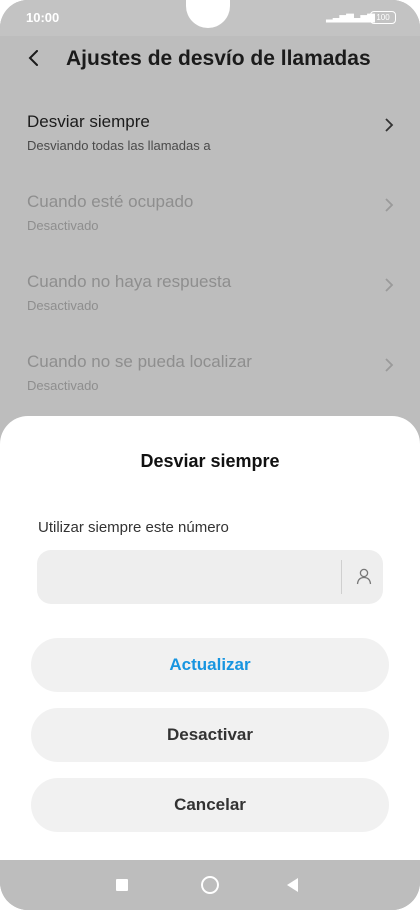 The height and width of the screenshot is (910, 420). I want to click on header: Ajustes de desvío de llamadas, so click(210, 62).